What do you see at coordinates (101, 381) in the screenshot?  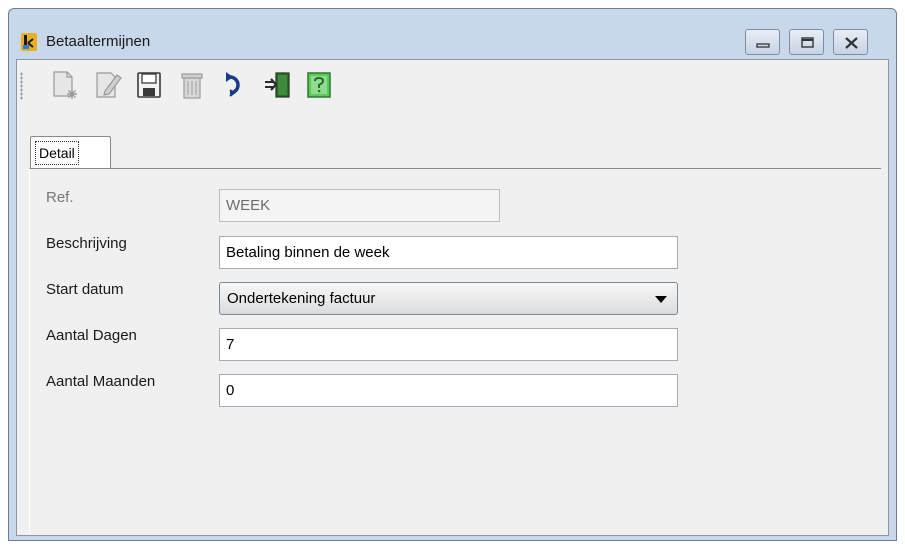 I see `aantal-maanden-label: Aantal Maanden` at bounding box center [101, 381].